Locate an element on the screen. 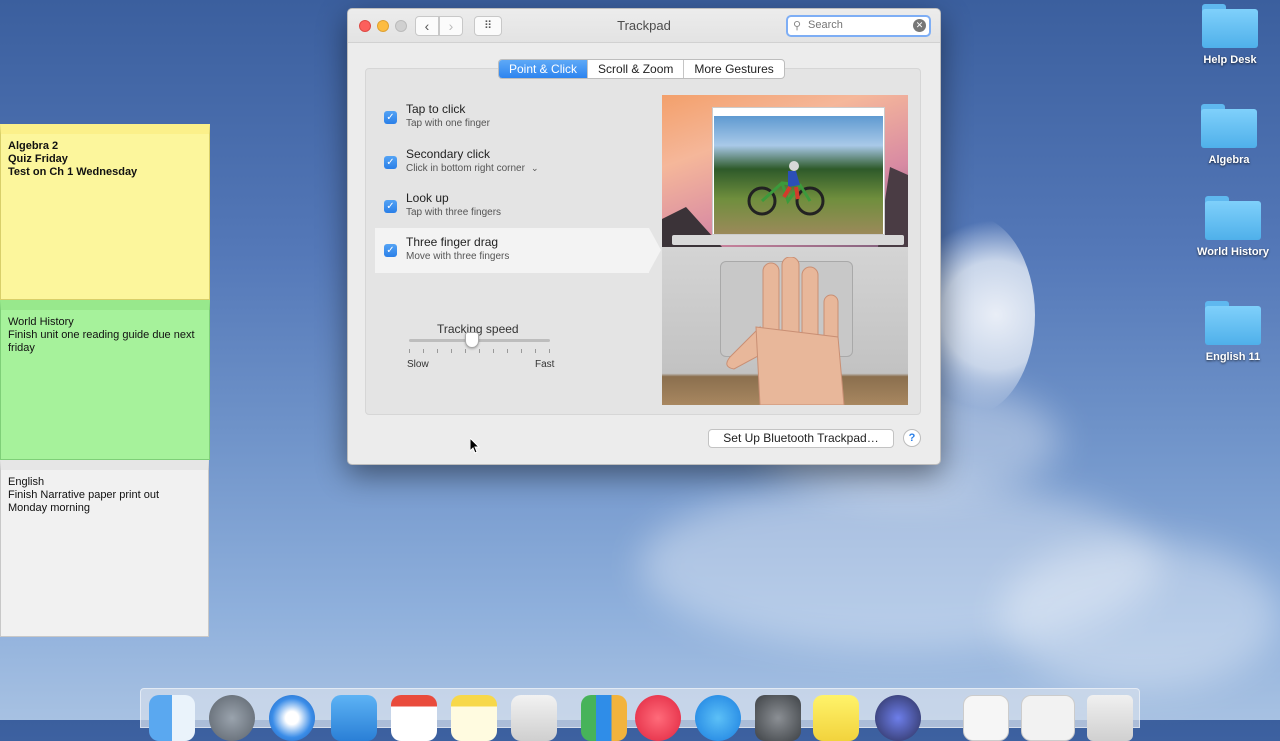 This screenshot has height=741, width=1280. desktop-folder-world-history: World History is located at coordinates (1231, 227).